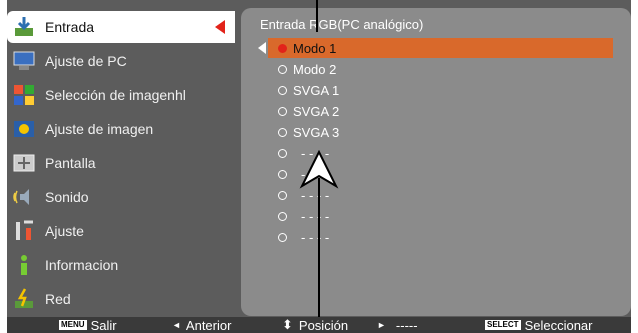 The width and height of the screenshot is (638, 333). I want to click on right-arrow-icon: ►, so click(381, 325).